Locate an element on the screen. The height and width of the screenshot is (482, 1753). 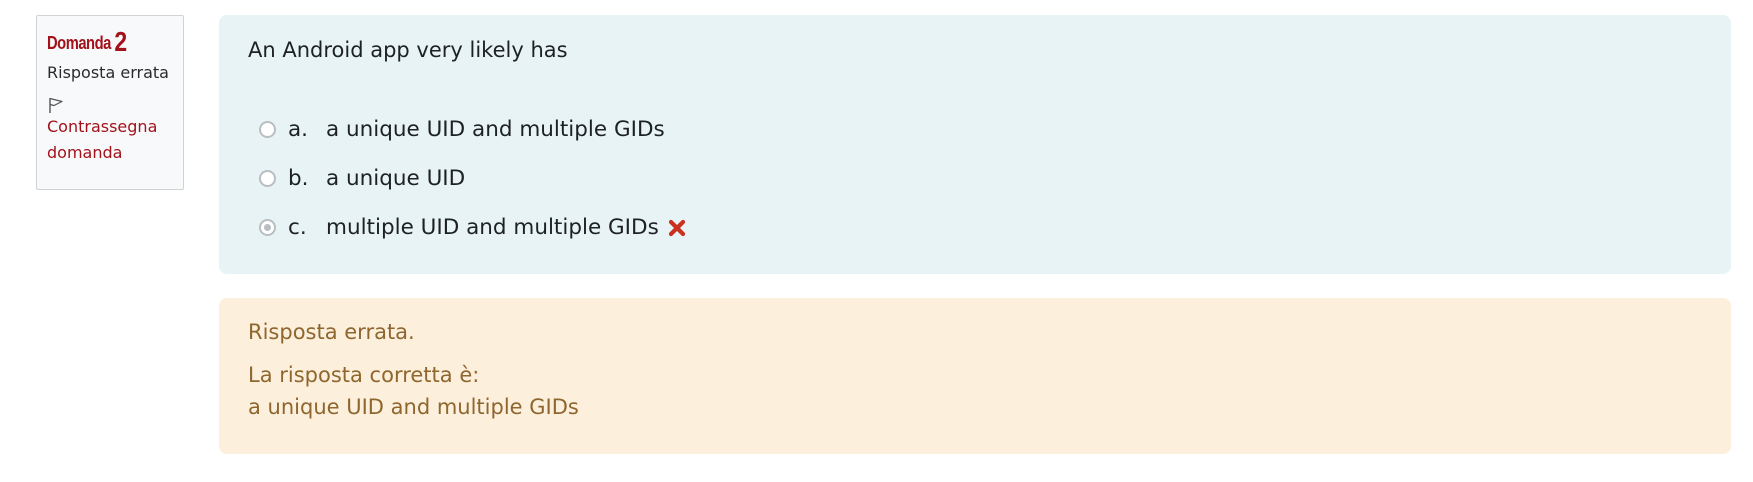
answer-radio-b is located at coordinates (267, 178).